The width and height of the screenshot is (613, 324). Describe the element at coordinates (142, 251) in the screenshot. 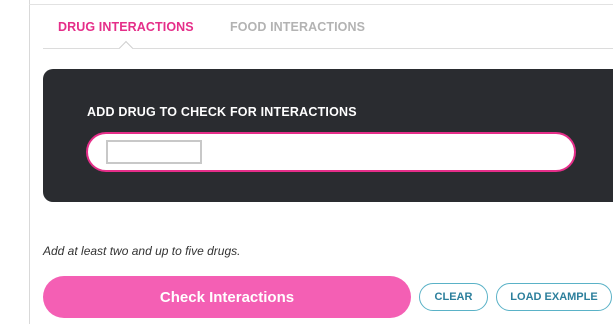

I see `drug-count-hint: Add at least two and up to five drugs.` at that location.